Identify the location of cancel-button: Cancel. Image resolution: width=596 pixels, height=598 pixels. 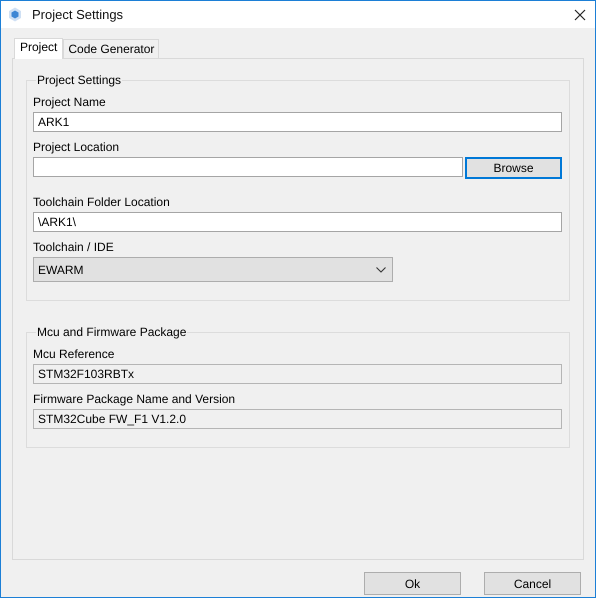
(532, 583).